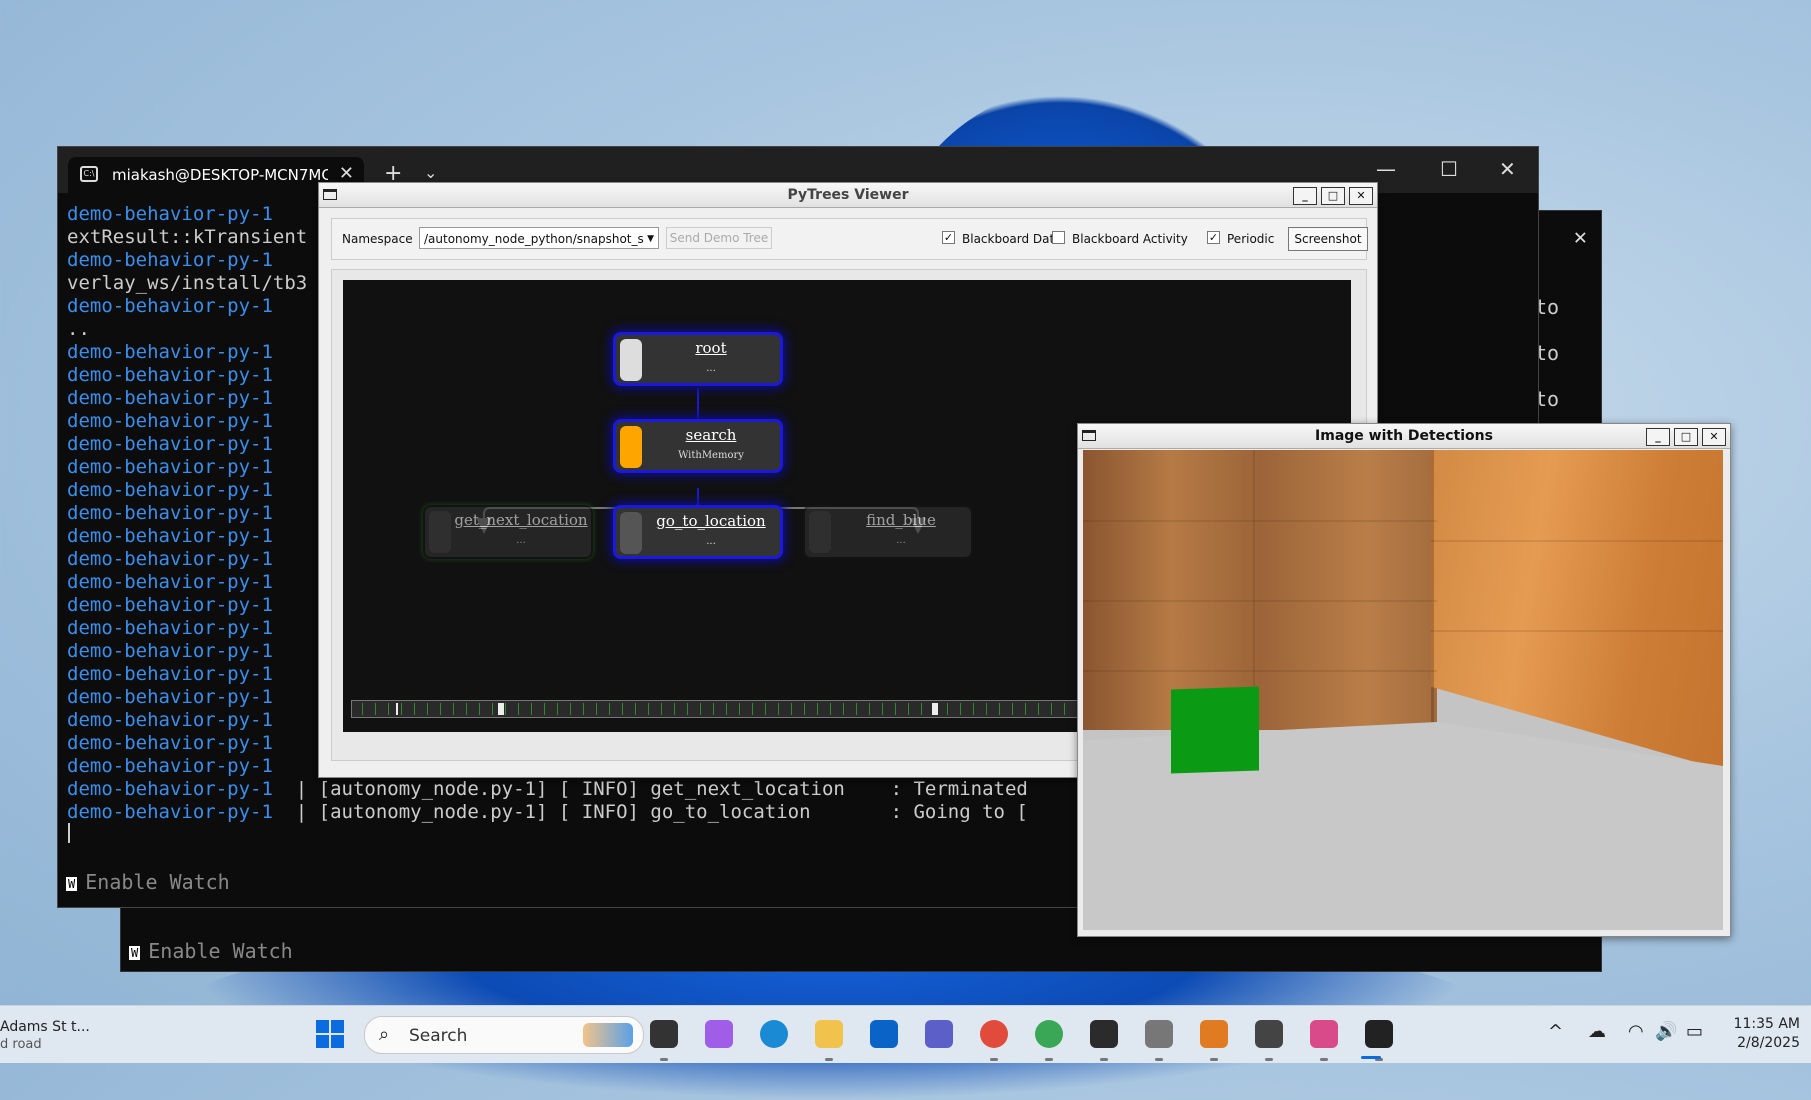 This screenshot has height=1100, width=1811. I want to click on ros-turtle-icon, so click(1269, 1034).